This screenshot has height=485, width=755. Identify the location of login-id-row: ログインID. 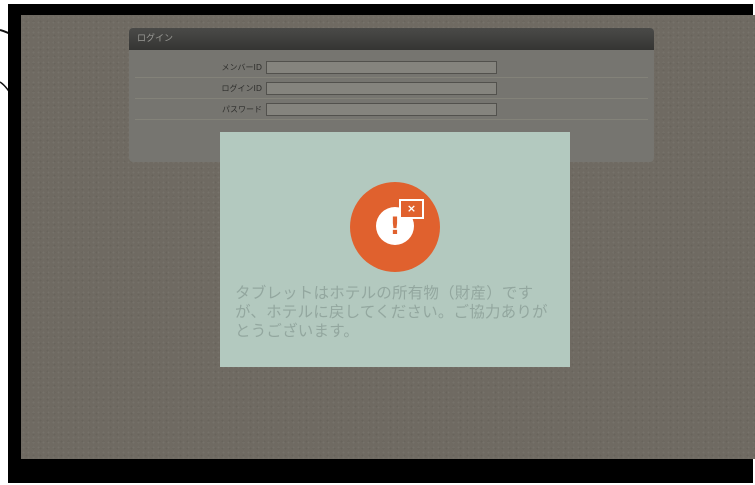
(391, 88).